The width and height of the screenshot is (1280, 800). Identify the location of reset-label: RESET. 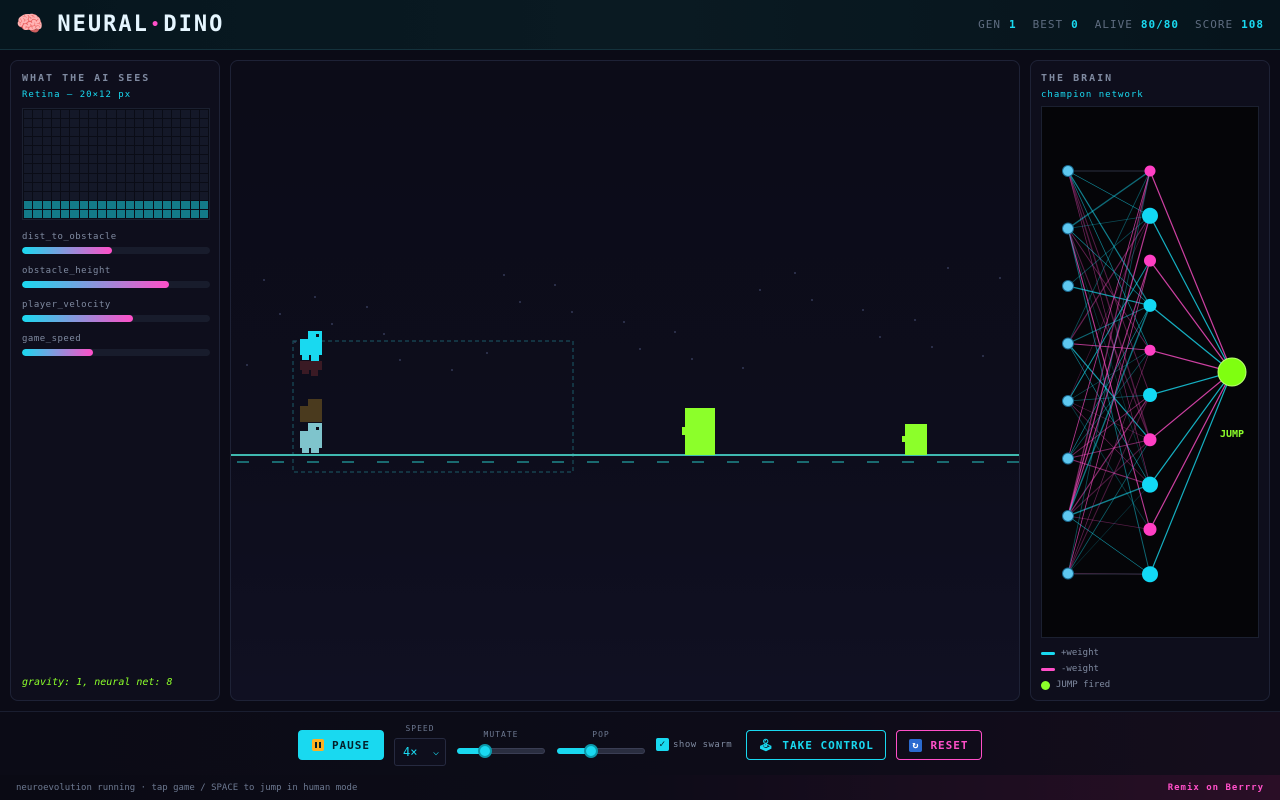
(949, 745).